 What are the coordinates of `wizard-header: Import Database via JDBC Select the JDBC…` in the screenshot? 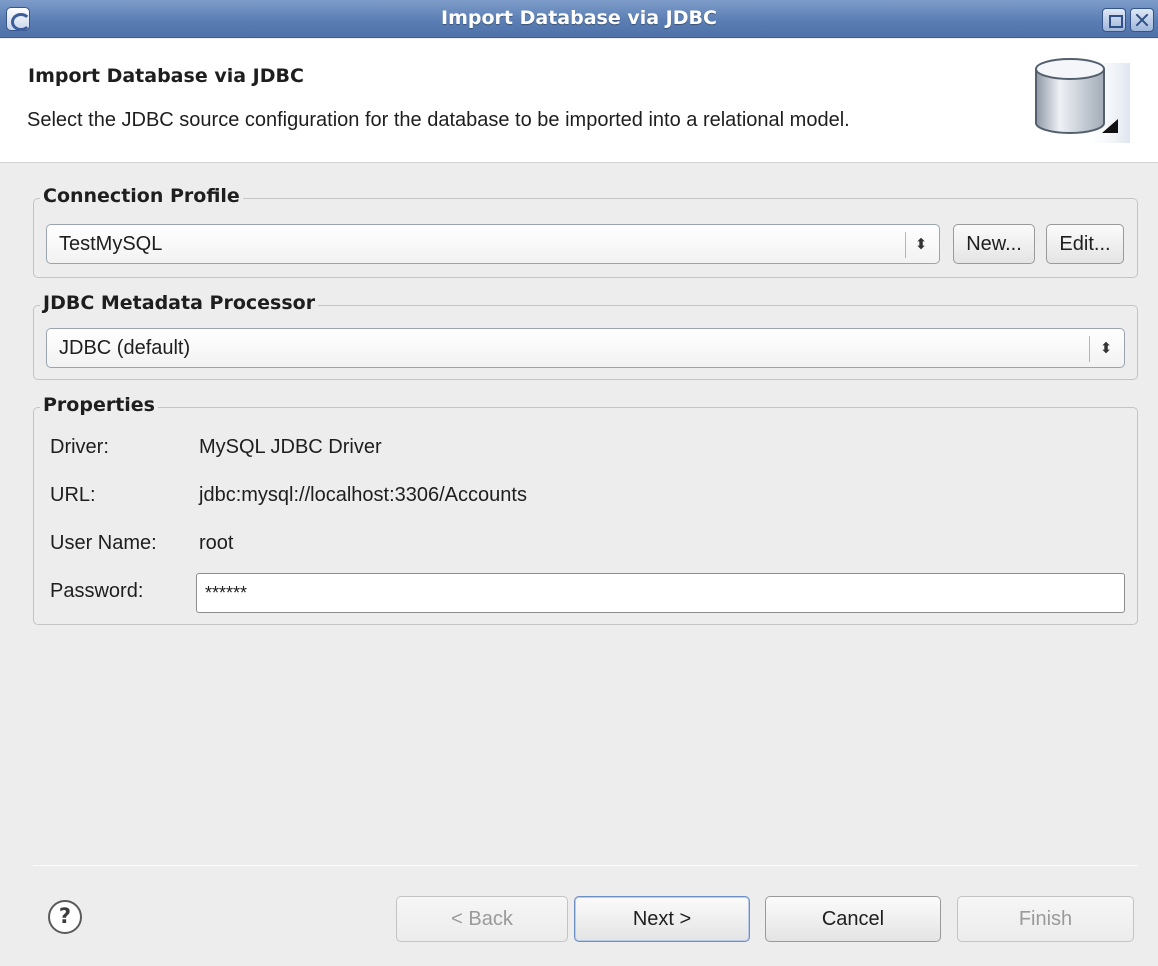 It's located at (579, 101).